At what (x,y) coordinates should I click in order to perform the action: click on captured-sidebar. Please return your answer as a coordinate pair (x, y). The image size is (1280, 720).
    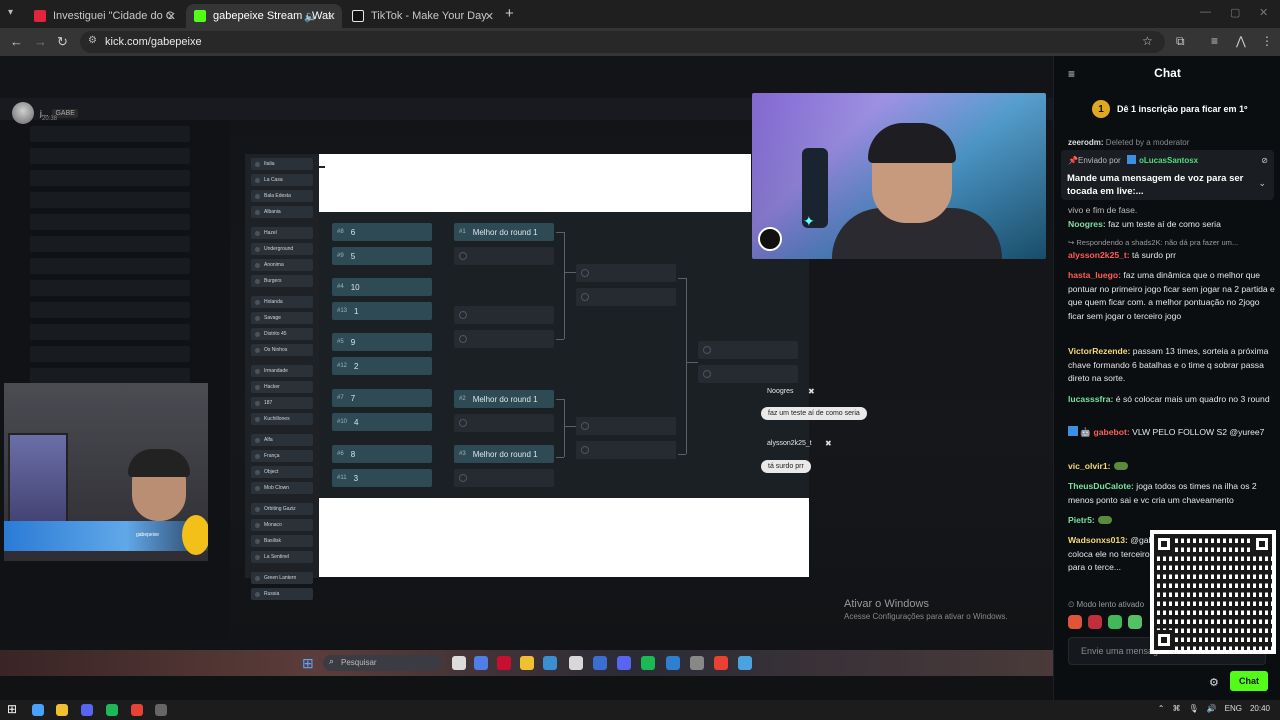
    Looking at the image, I should click on (115, 380).